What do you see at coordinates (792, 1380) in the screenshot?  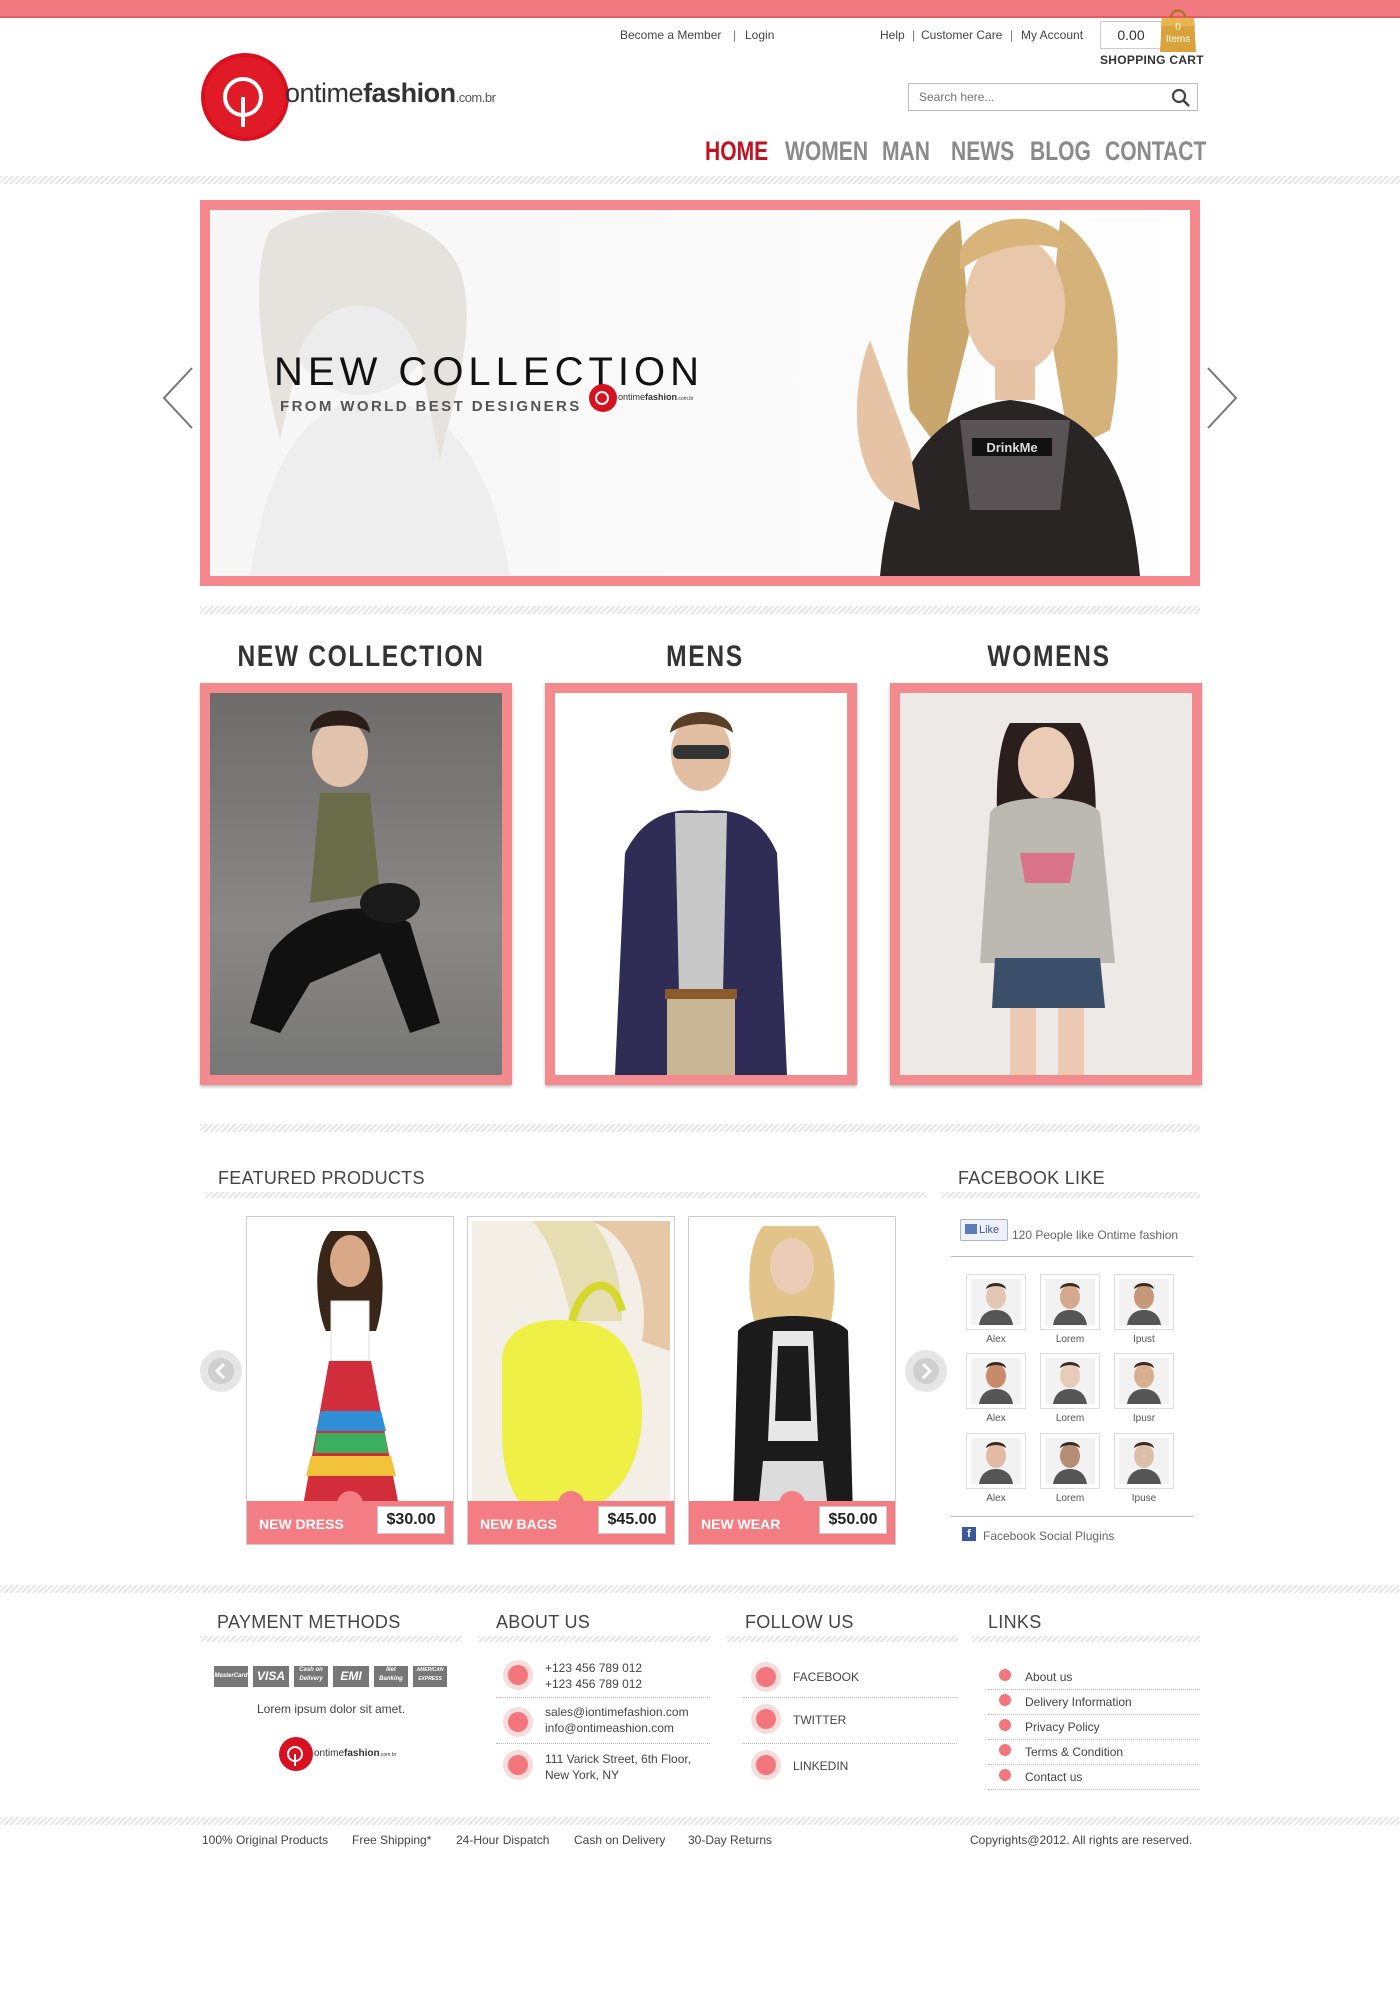 I see `product-card-wear: NEW WEAR $50.00` at bounding box center [792, 1380].